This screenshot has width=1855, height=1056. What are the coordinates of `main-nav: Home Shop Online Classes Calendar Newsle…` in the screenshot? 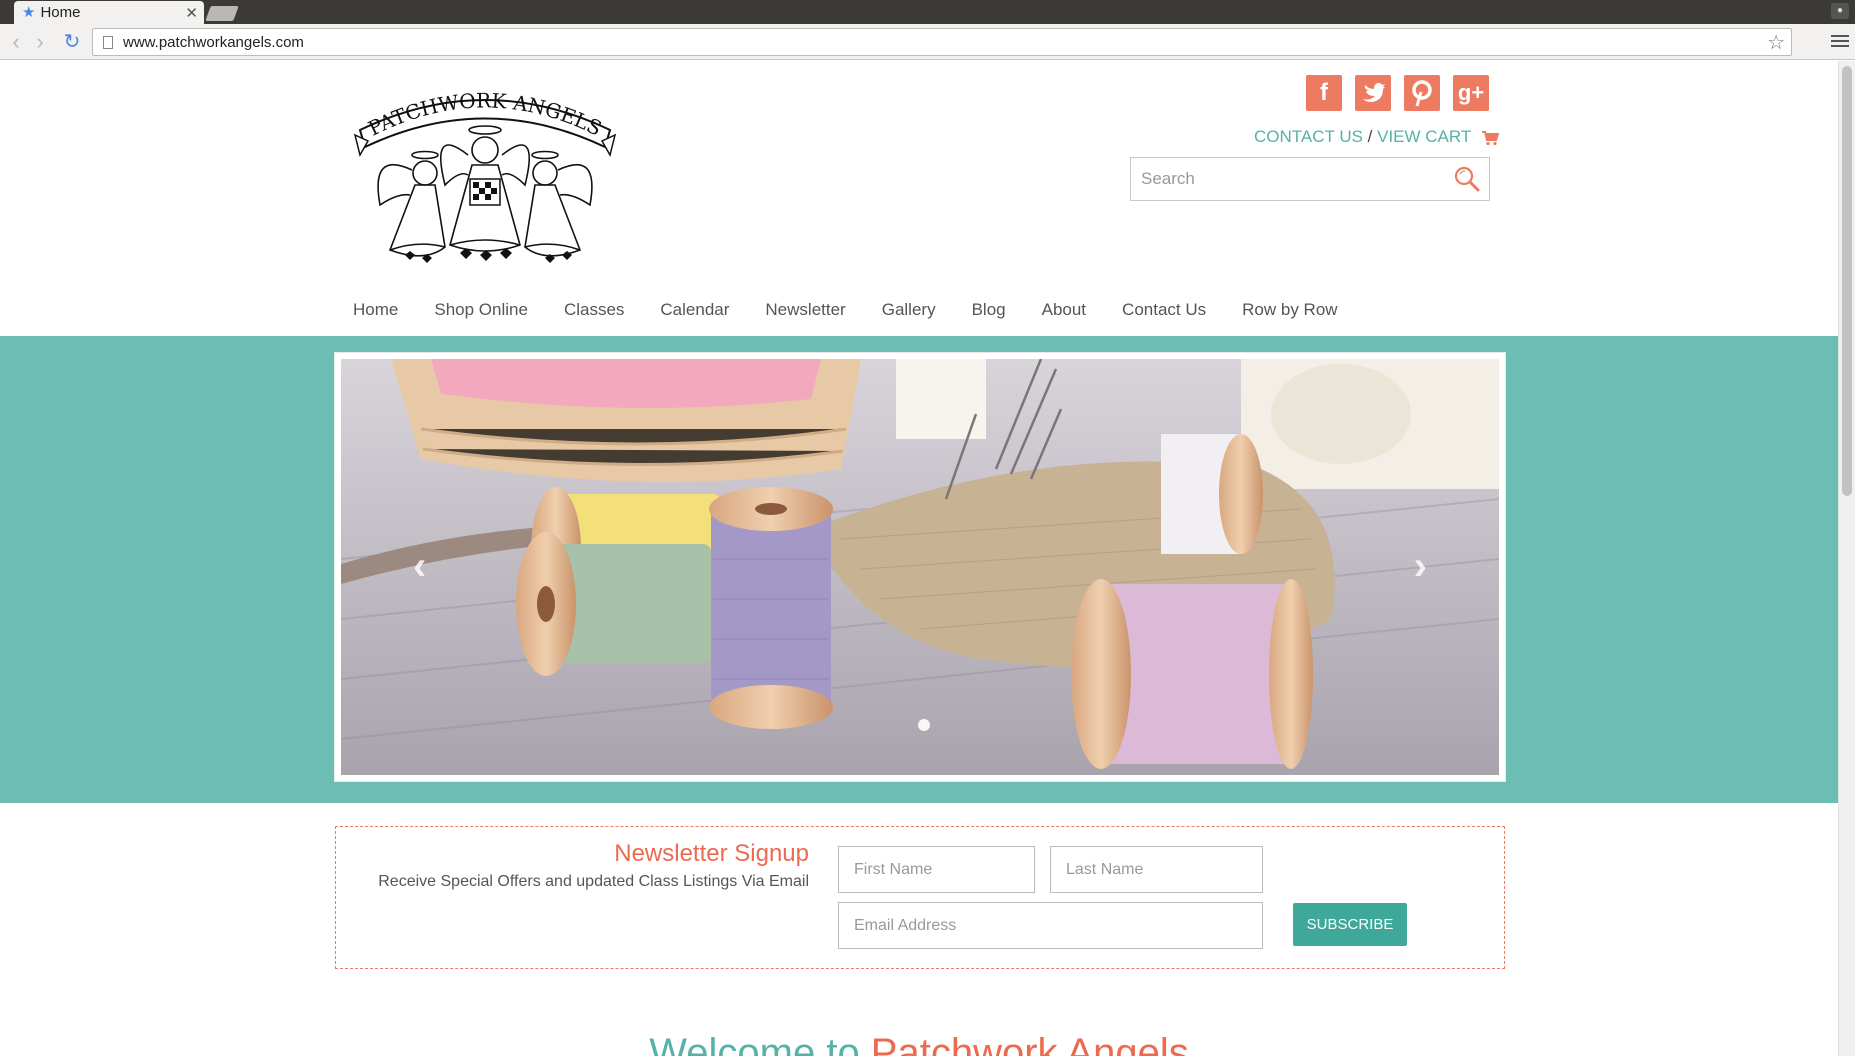 It's located at (863, 310).